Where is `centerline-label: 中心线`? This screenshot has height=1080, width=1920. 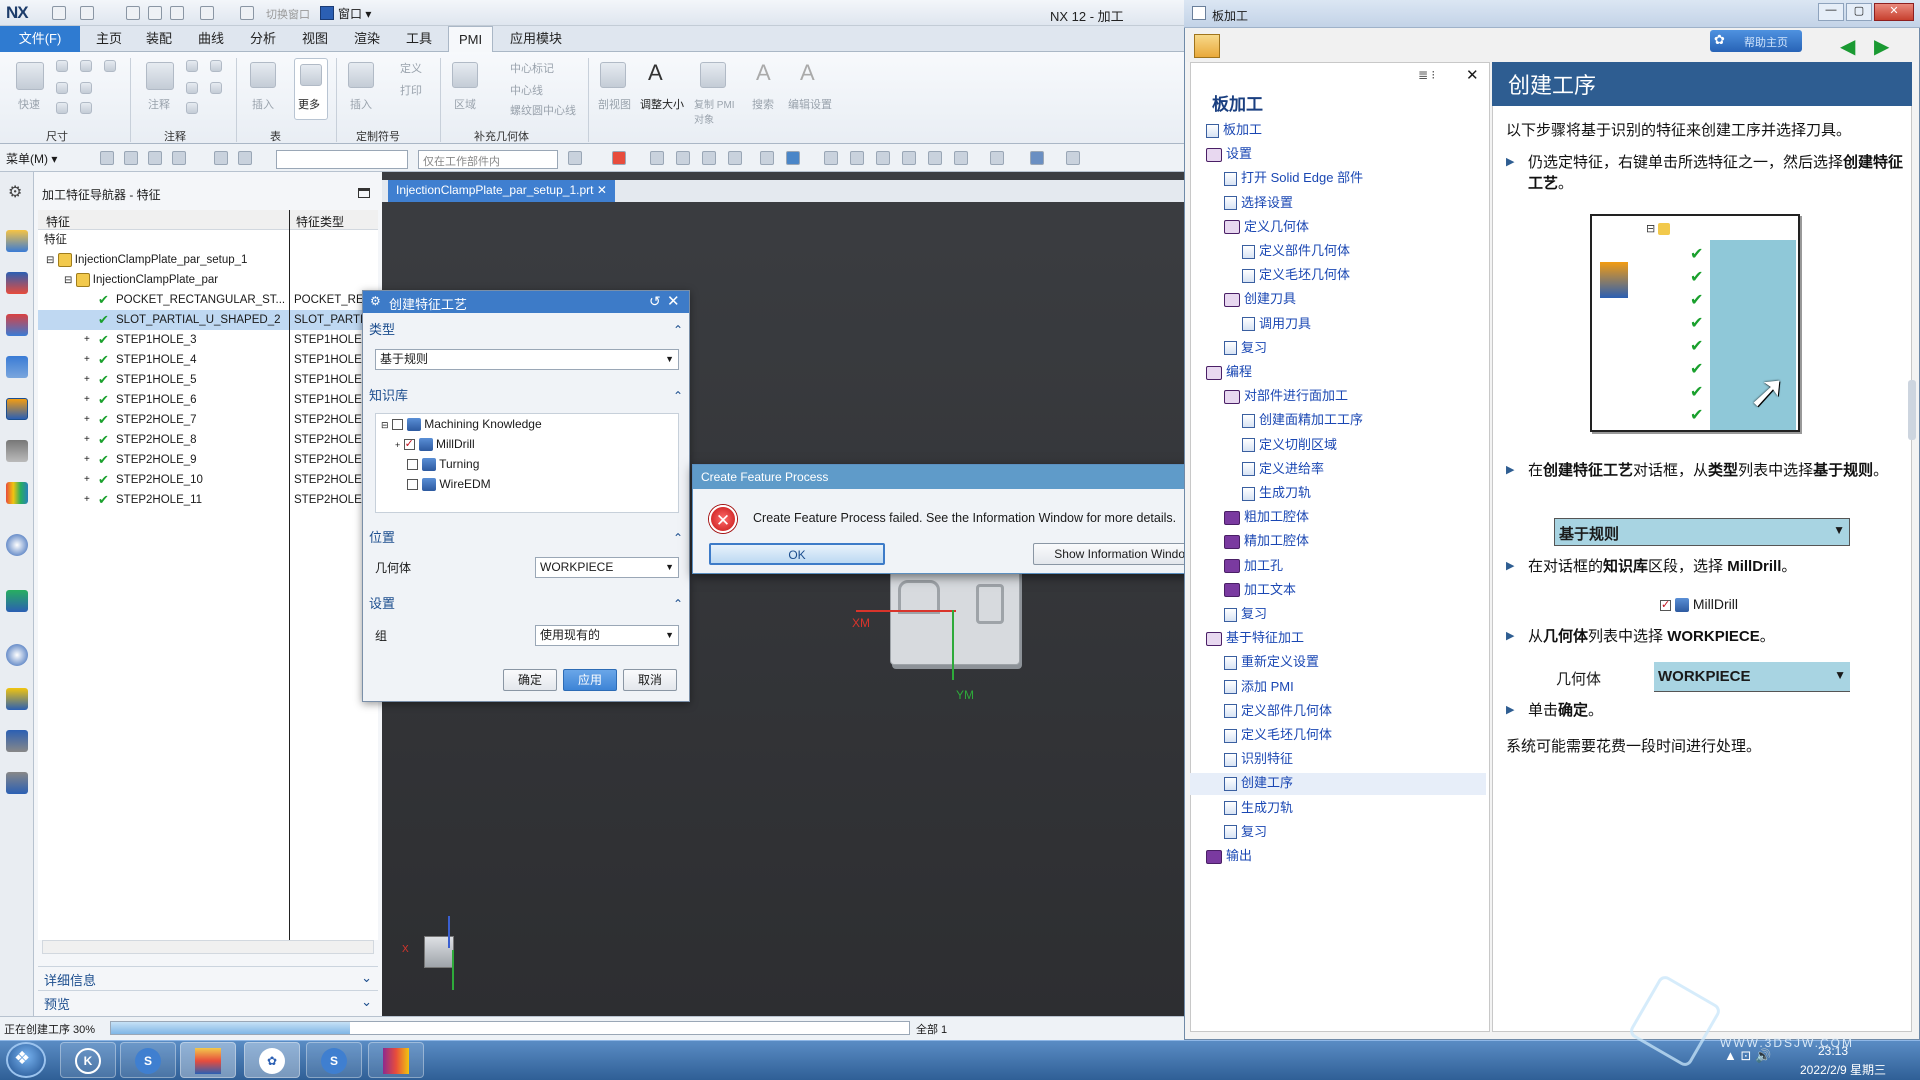
centerline-label: 中心线 is located at coordinates (526, 90).